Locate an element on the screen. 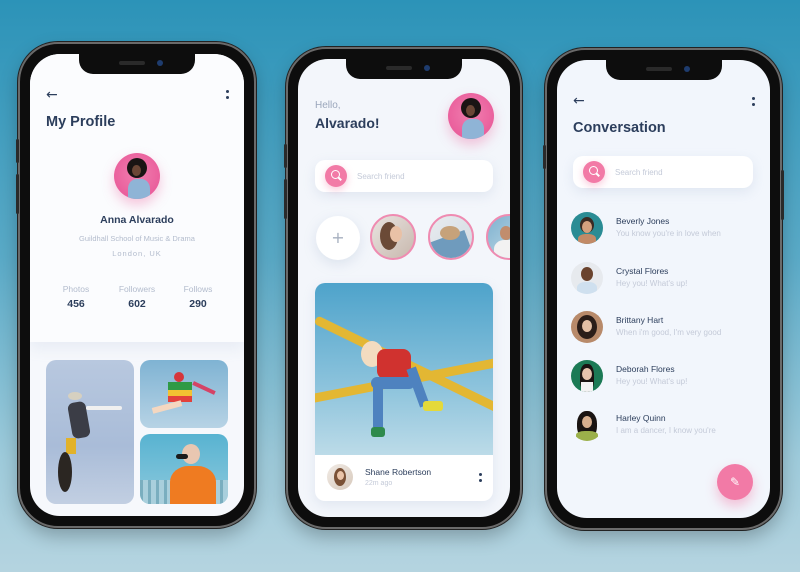 The height and width of the screenshot is (572, 800). conversation-item: Crystal Flores Hey you! What's up! is located at coordinates (665, 279).